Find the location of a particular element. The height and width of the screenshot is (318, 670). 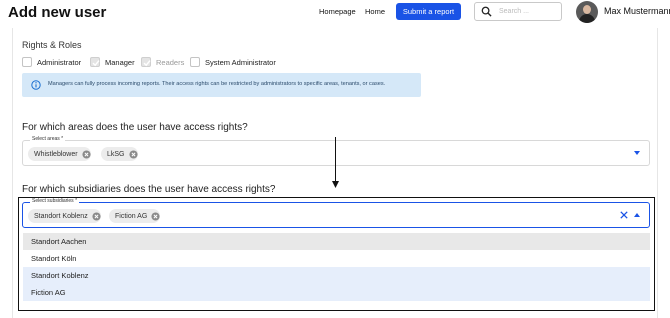

nav-homepage-link: Homepage is located at coordinates (337, 11).